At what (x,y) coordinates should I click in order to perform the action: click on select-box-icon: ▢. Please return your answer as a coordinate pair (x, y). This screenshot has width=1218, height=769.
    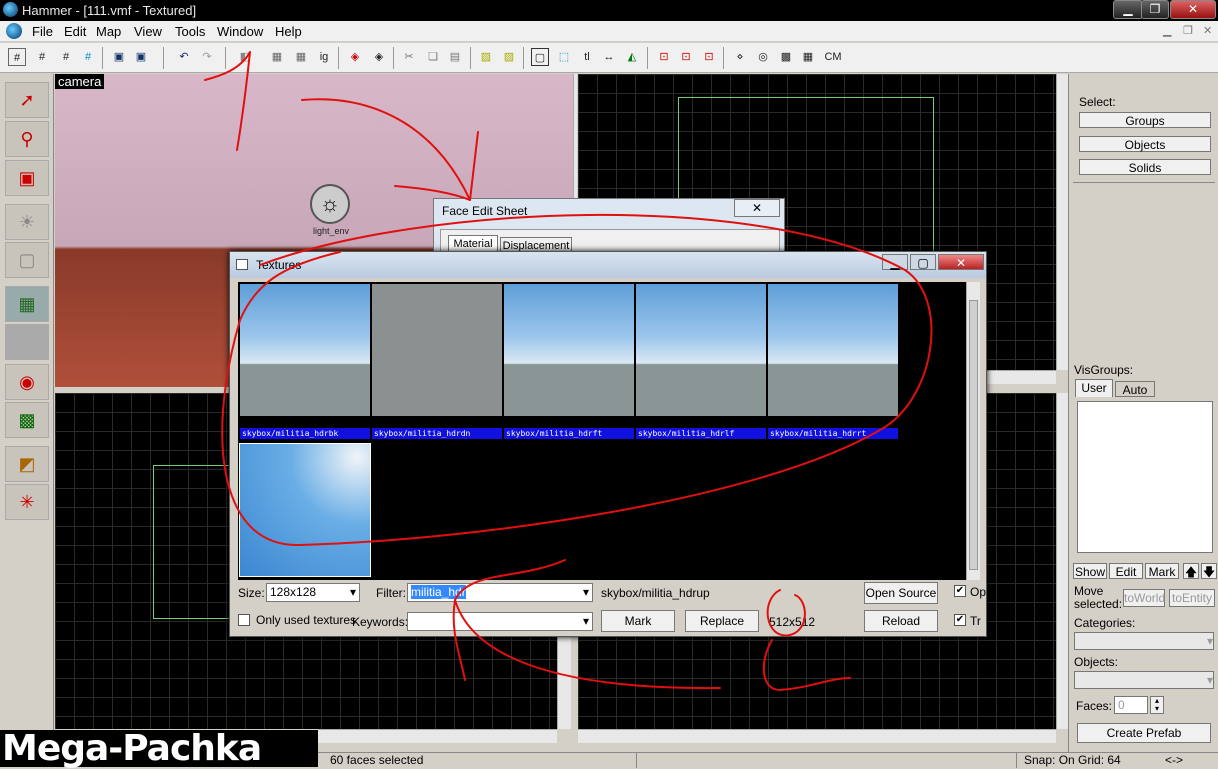
    Looking at the image, I should click on (540, 57).